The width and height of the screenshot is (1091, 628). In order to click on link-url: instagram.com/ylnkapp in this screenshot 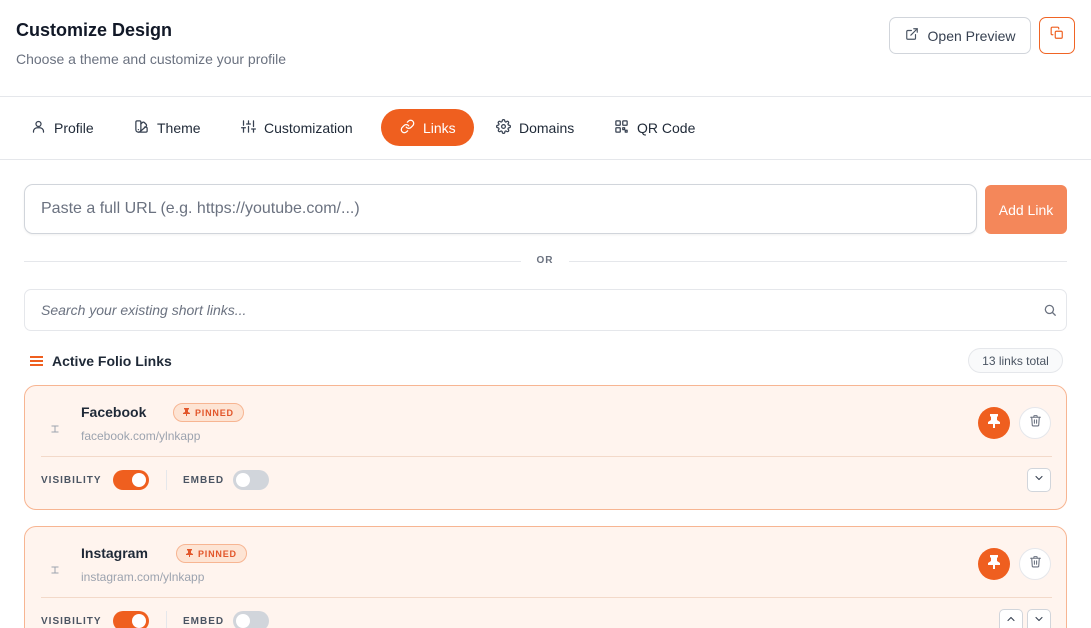, I will do `click(143, 577)`.